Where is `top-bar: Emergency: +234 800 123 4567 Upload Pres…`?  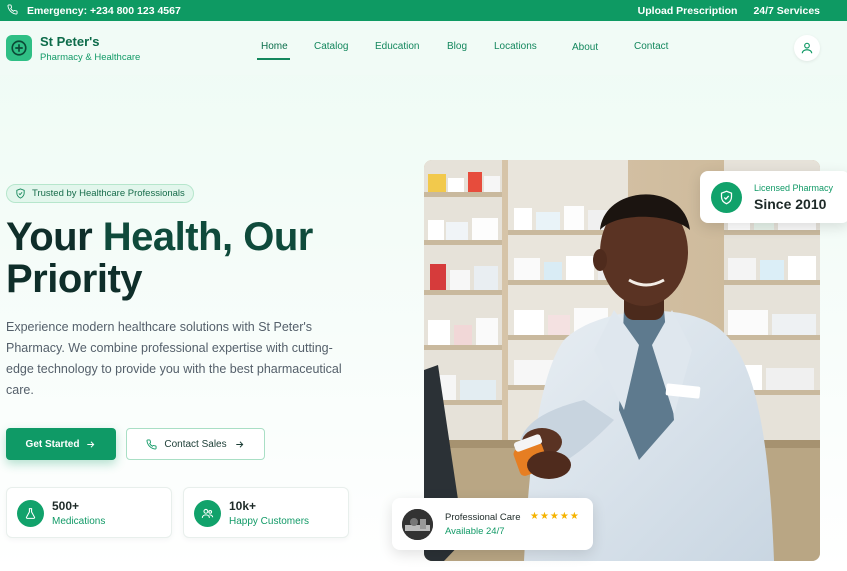
top-bar: Emergency: +234 800 123 4567 Upload Pres… is located at coordinates (423, 10).